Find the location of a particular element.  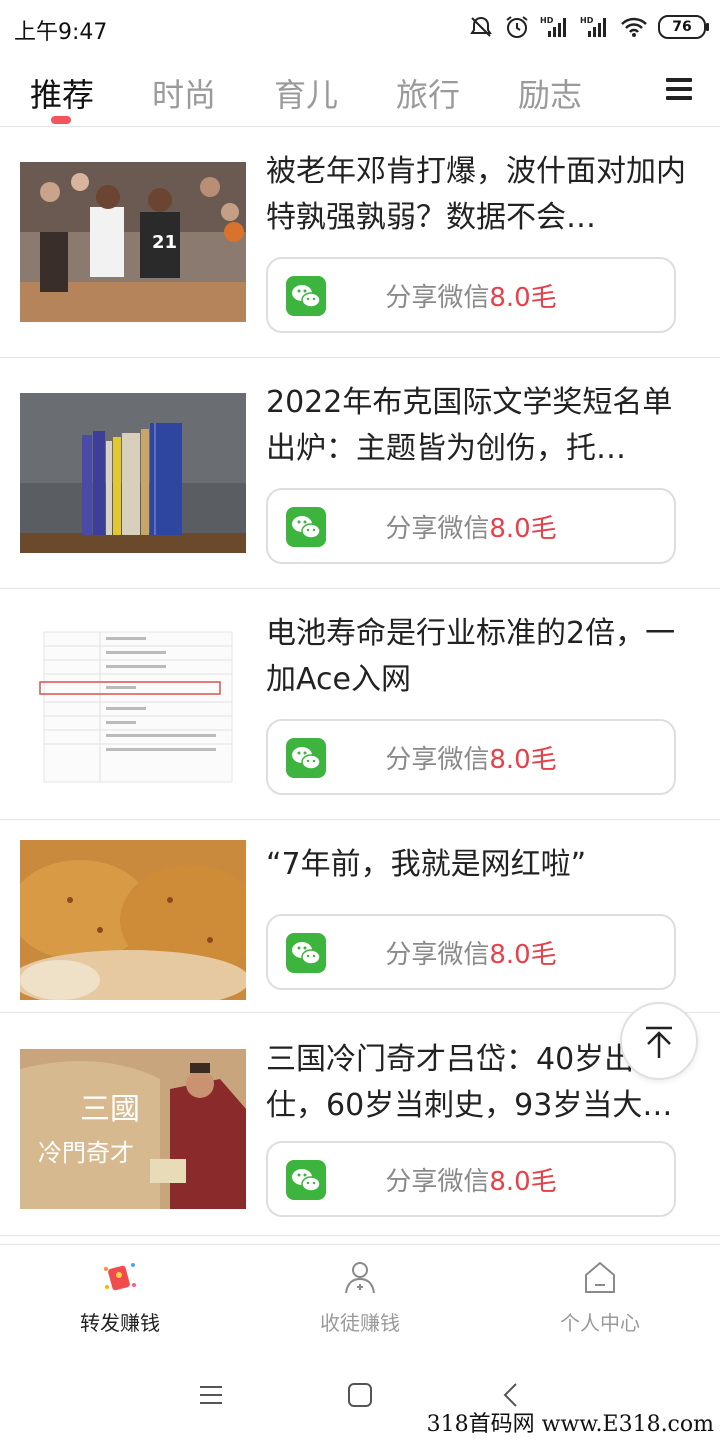

watermark: 318首码网 www.E318.com is located at coordinates (570, 1424).